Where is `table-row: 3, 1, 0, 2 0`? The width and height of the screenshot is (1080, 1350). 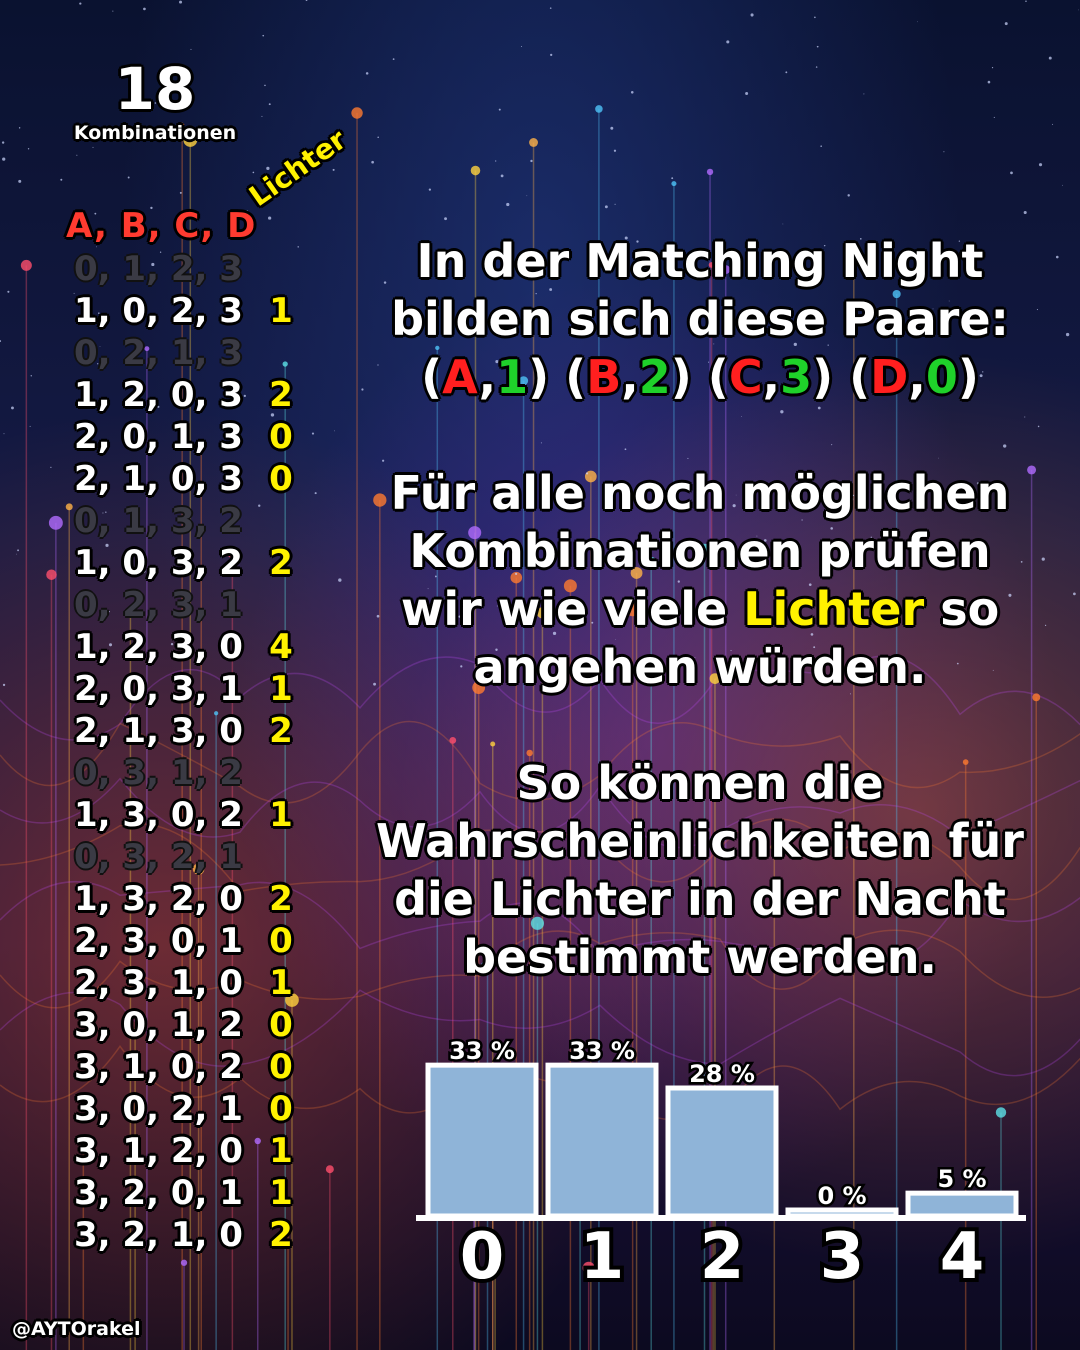 table-row: 3, 1, 0, 2 0 is located at coordinates (194, 1067).